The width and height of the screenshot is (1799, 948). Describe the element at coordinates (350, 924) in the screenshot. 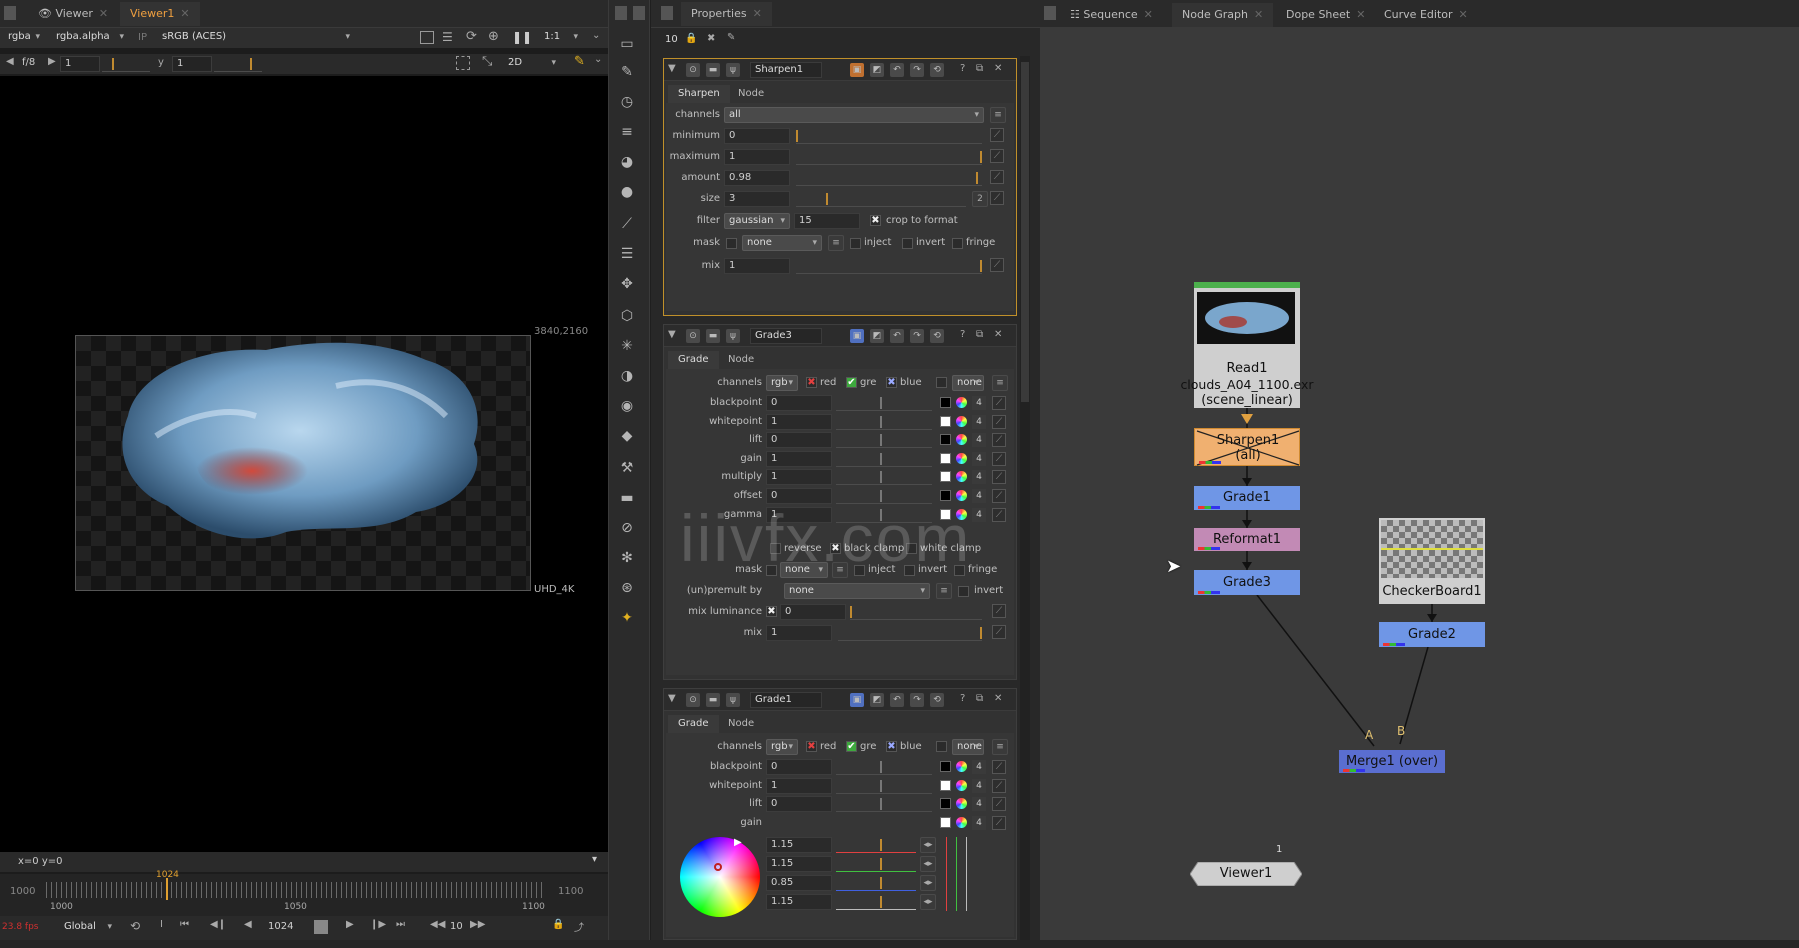

I see `play-icon: ▶` at that location.